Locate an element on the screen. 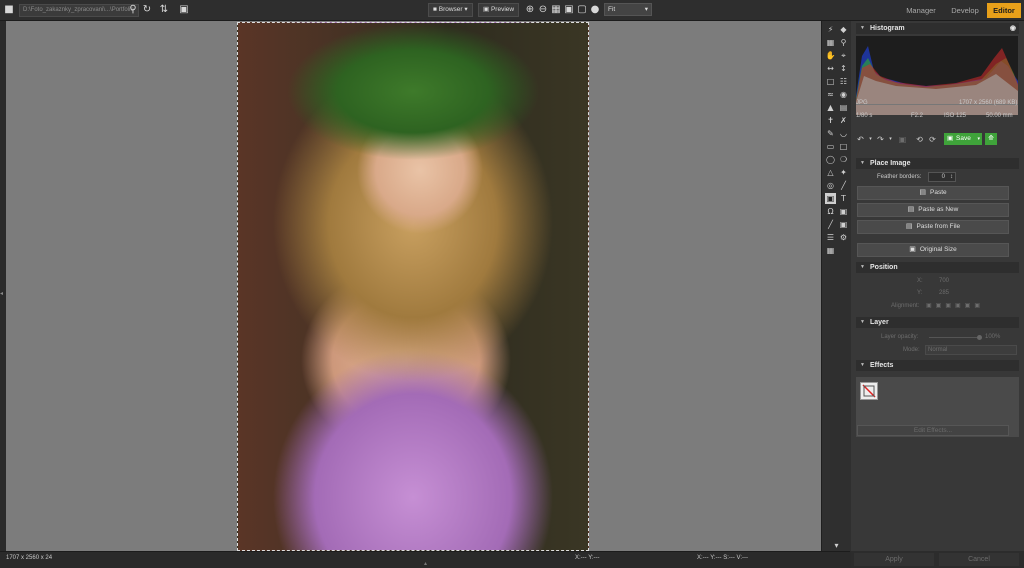 The image size is (1024, 568). brush-icon: ✎ is located at coordinates (830, 133).